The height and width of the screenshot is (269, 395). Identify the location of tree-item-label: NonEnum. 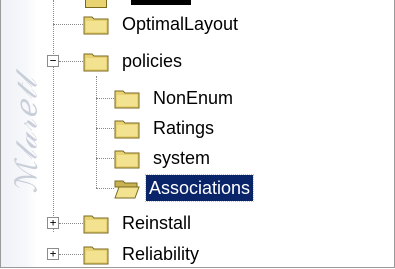
(193, 98).